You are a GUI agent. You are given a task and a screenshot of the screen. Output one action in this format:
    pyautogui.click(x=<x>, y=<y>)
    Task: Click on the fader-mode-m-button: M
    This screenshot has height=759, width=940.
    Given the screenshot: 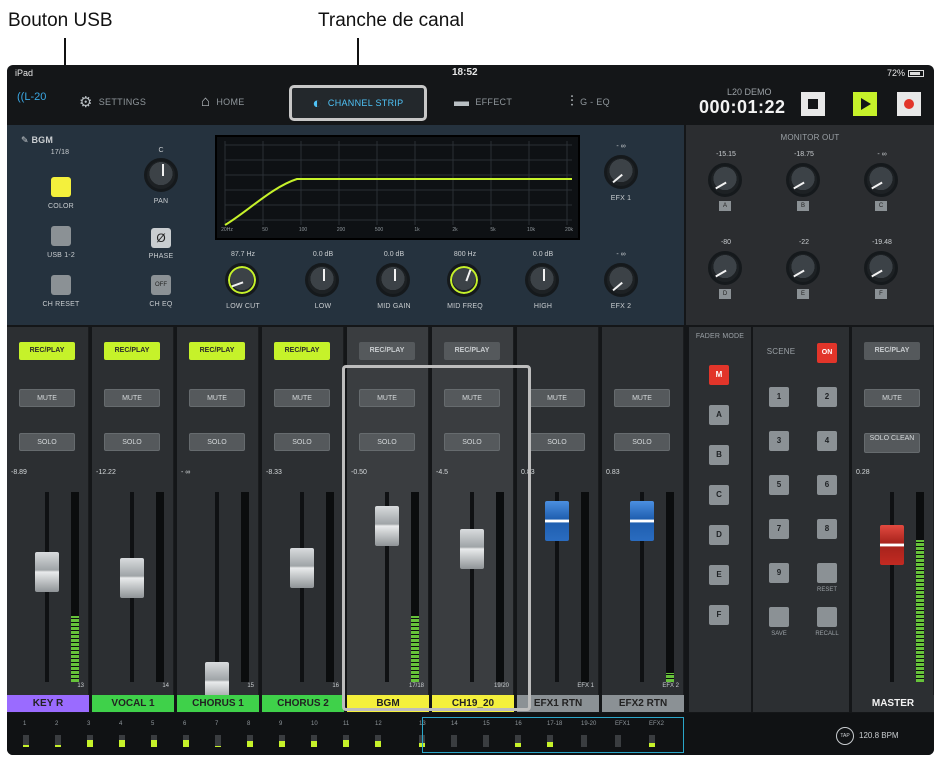 What is the action you would take?
    pyautogui.click(x=719, y=375)
    